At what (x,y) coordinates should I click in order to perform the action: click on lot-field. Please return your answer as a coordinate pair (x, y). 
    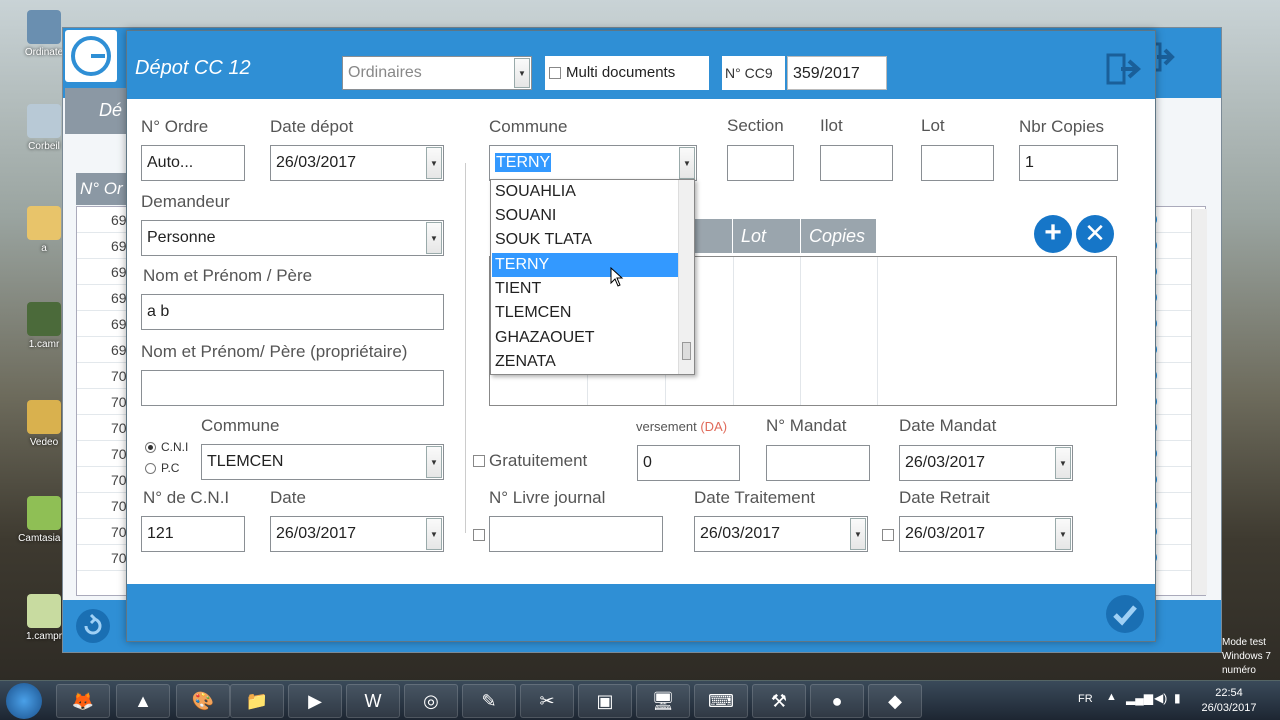
    Looking at the image, I should click on (957, 163).